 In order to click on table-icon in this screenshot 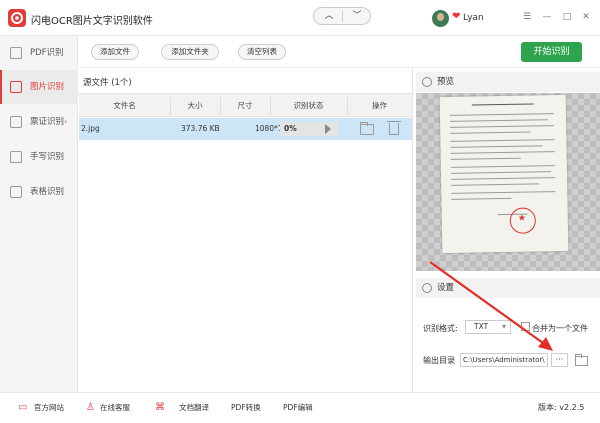, I will do `click(16, 192)`.